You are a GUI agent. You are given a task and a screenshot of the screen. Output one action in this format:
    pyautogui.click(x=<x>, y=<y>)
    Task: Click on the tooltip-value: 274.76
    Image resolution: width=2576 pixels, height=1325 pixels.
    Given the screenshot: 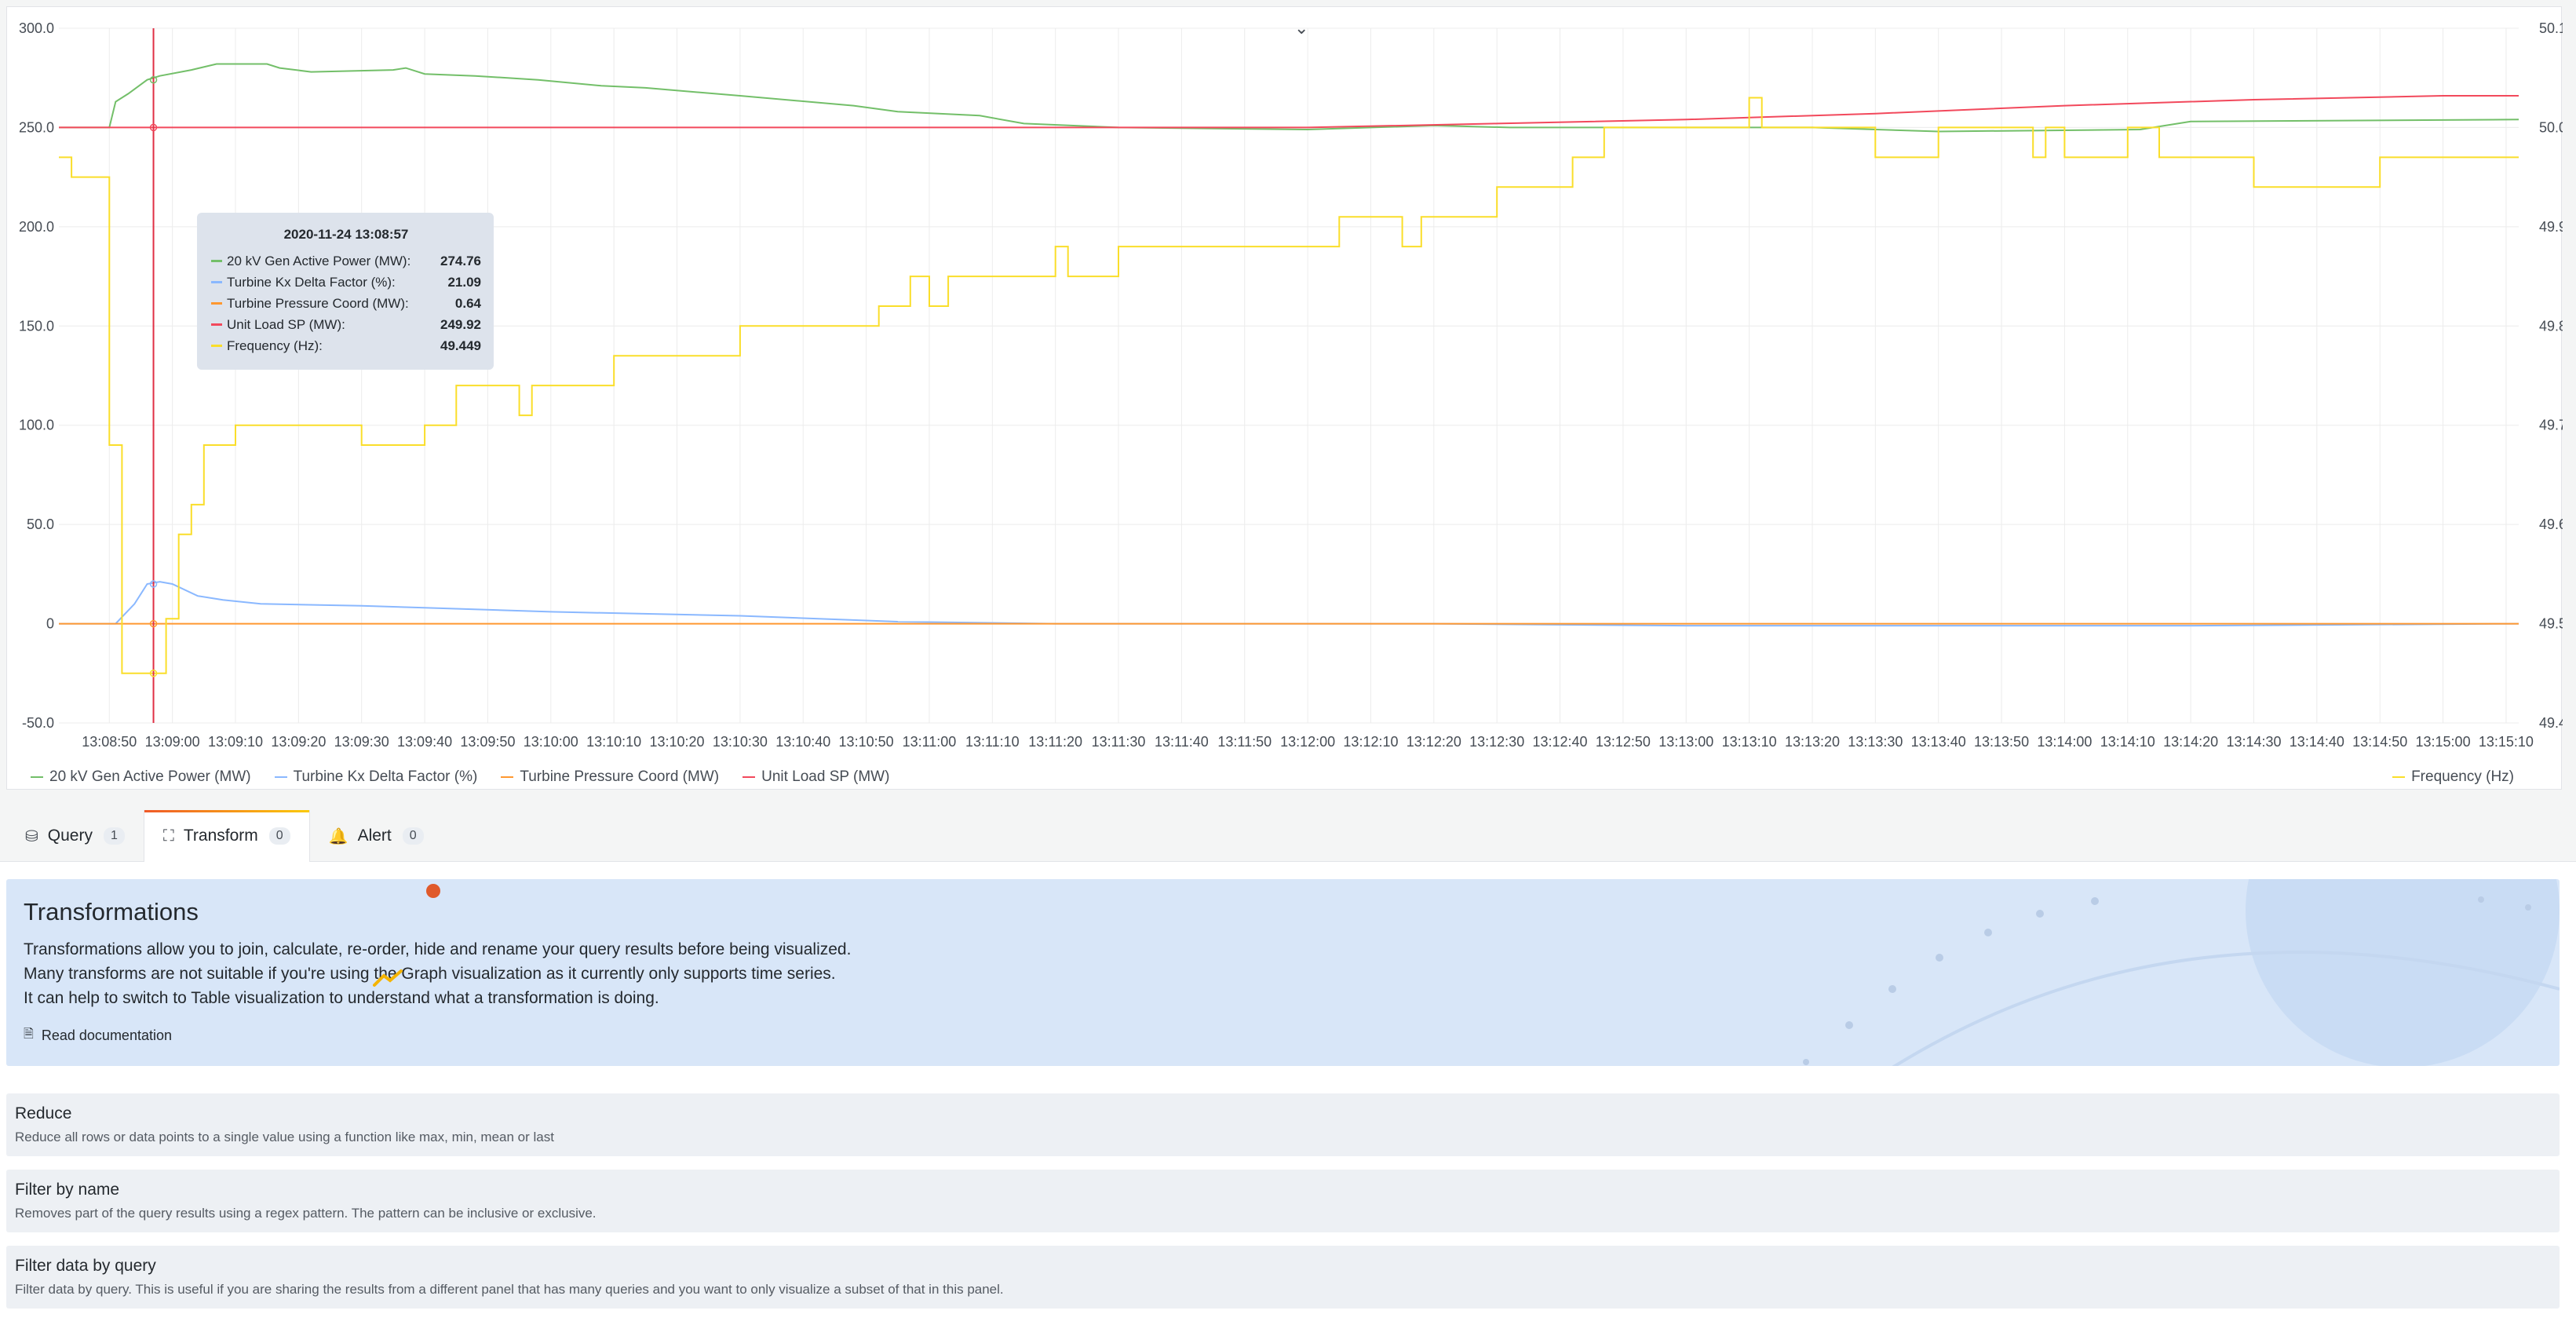 What is the action you would take?
    pyautogui.click(x=460, y=260)
    